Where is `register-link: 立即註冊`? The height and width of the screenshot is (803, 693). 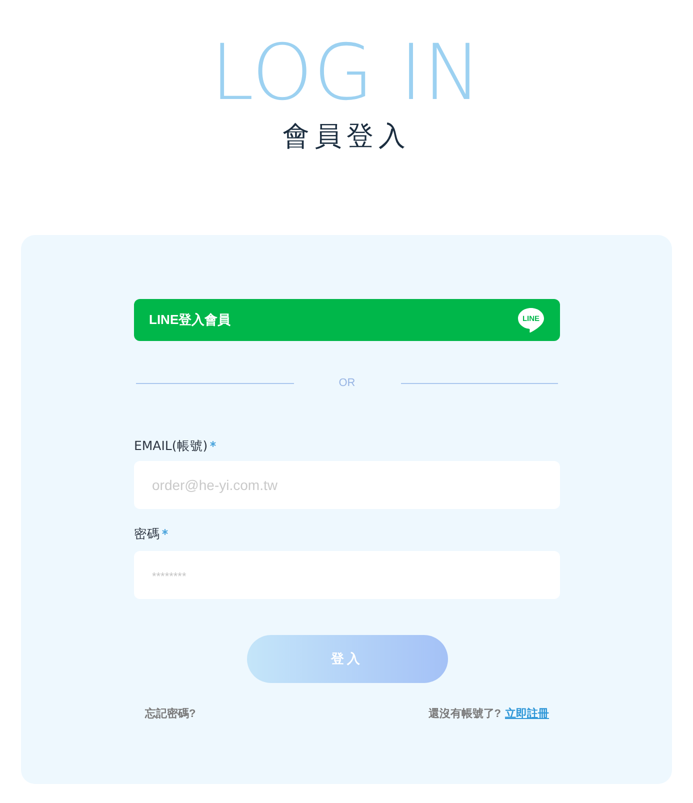 register-link: 立即註冊 is located at coordinates (527, 714).